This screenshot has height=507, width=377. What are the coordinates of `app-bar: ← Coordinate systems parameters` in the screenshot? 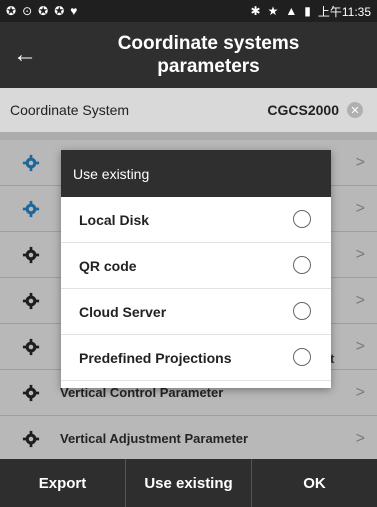 It's located at (188, 55).